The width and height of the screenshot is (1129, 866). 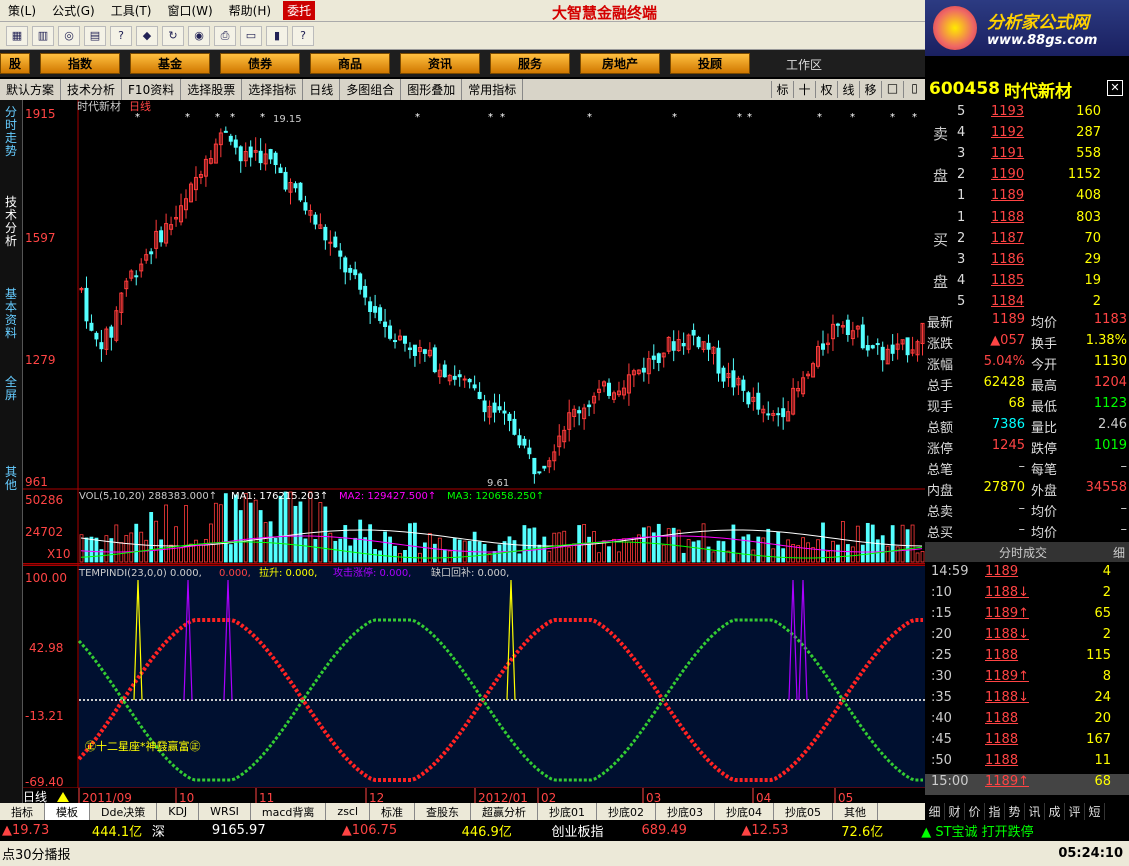 What do you see at coordinates (95, 35) in the screenshot?
I see `grid-icon: ▤` at bounding box center [95, 35].